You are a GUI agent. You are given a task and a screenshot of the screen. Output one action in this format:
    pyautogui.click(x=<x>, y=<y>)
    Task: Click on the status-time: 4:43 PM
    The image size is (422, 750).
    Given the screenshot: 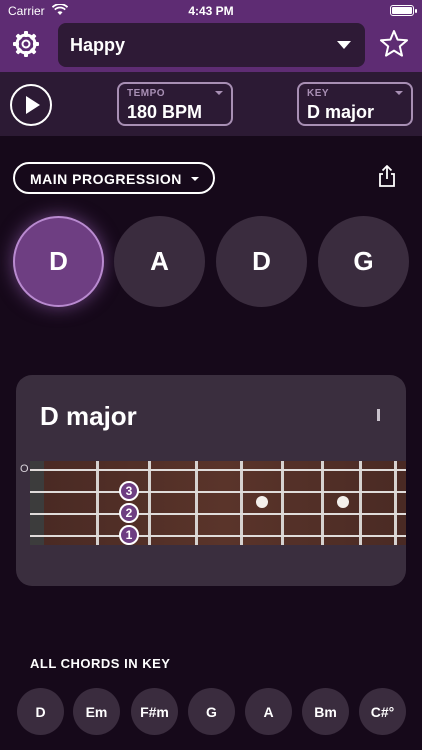 What is the action you would take?
    pyautogui.click(x=211, y=11)
    